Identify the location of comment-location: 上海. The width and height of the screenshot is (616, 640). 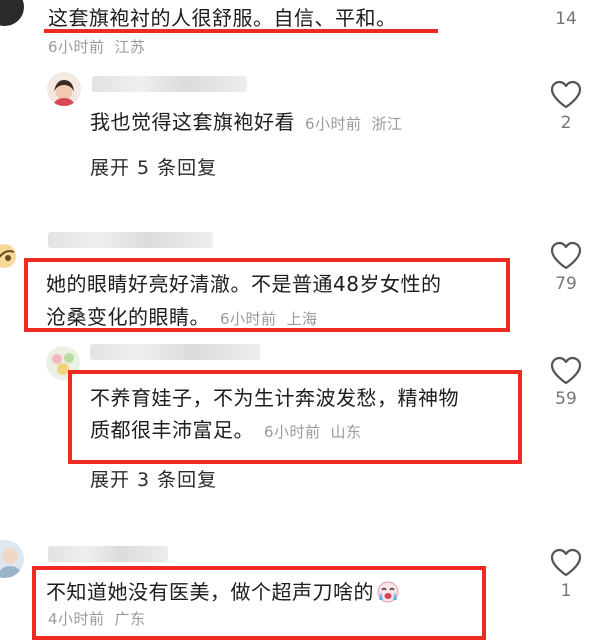
(302, 319).